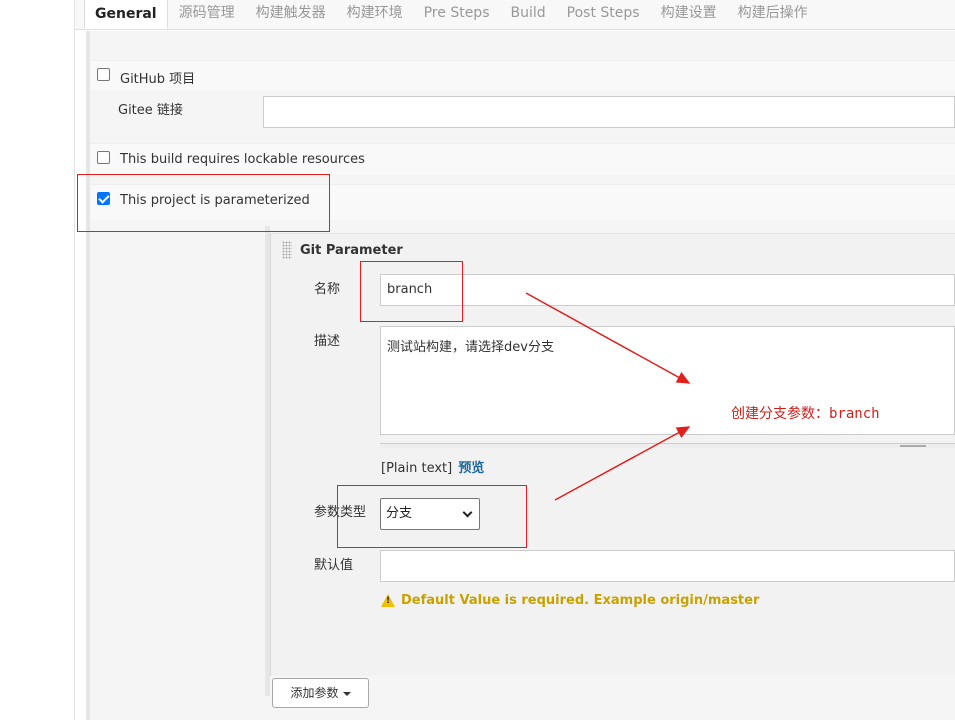  What do you see at coordinates (805, 414) in the screenshot?
I see `annotation-note: 创建分支参数：branch` at bounding box center [805, 414].